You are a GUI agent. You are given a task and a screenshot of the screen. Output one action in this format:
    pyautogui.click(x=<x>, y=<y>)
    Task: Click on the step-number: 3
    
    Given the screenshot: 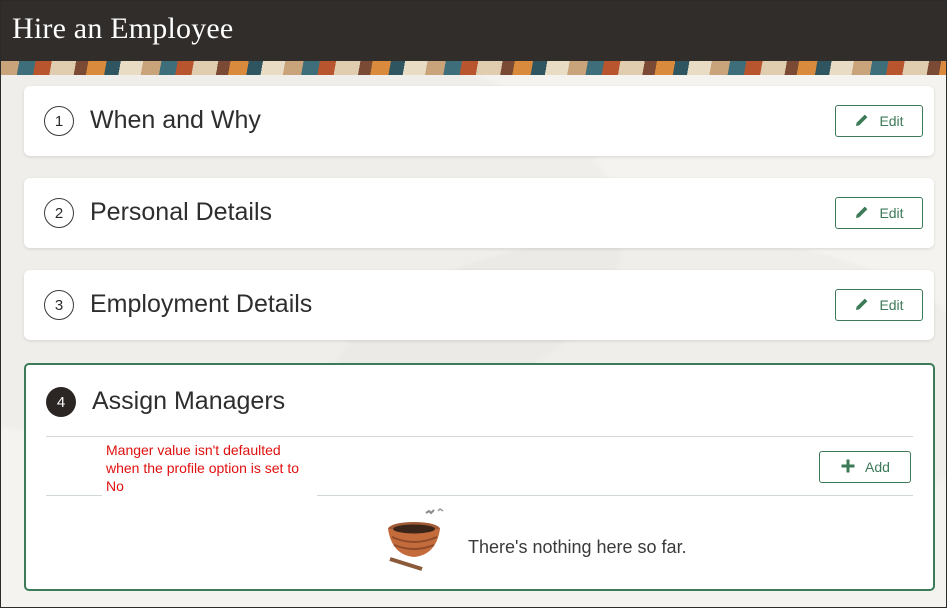 What is the action you would take?
    pyautogui.click(x=59, y=305)
    